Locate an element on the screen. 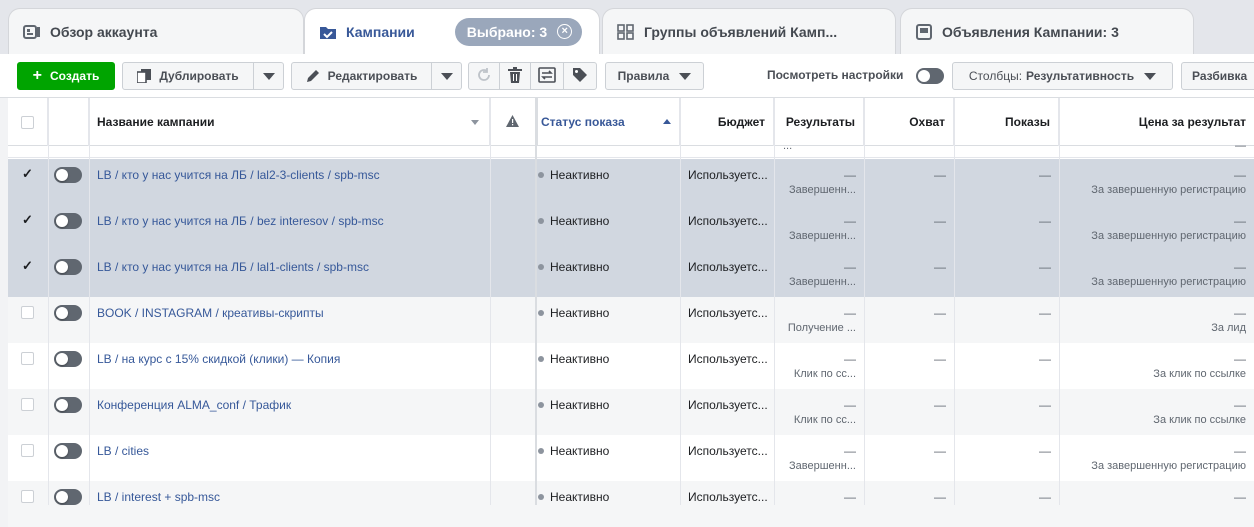 The image size is (1254, 527). delete-button is located at coordinates (515, 76).